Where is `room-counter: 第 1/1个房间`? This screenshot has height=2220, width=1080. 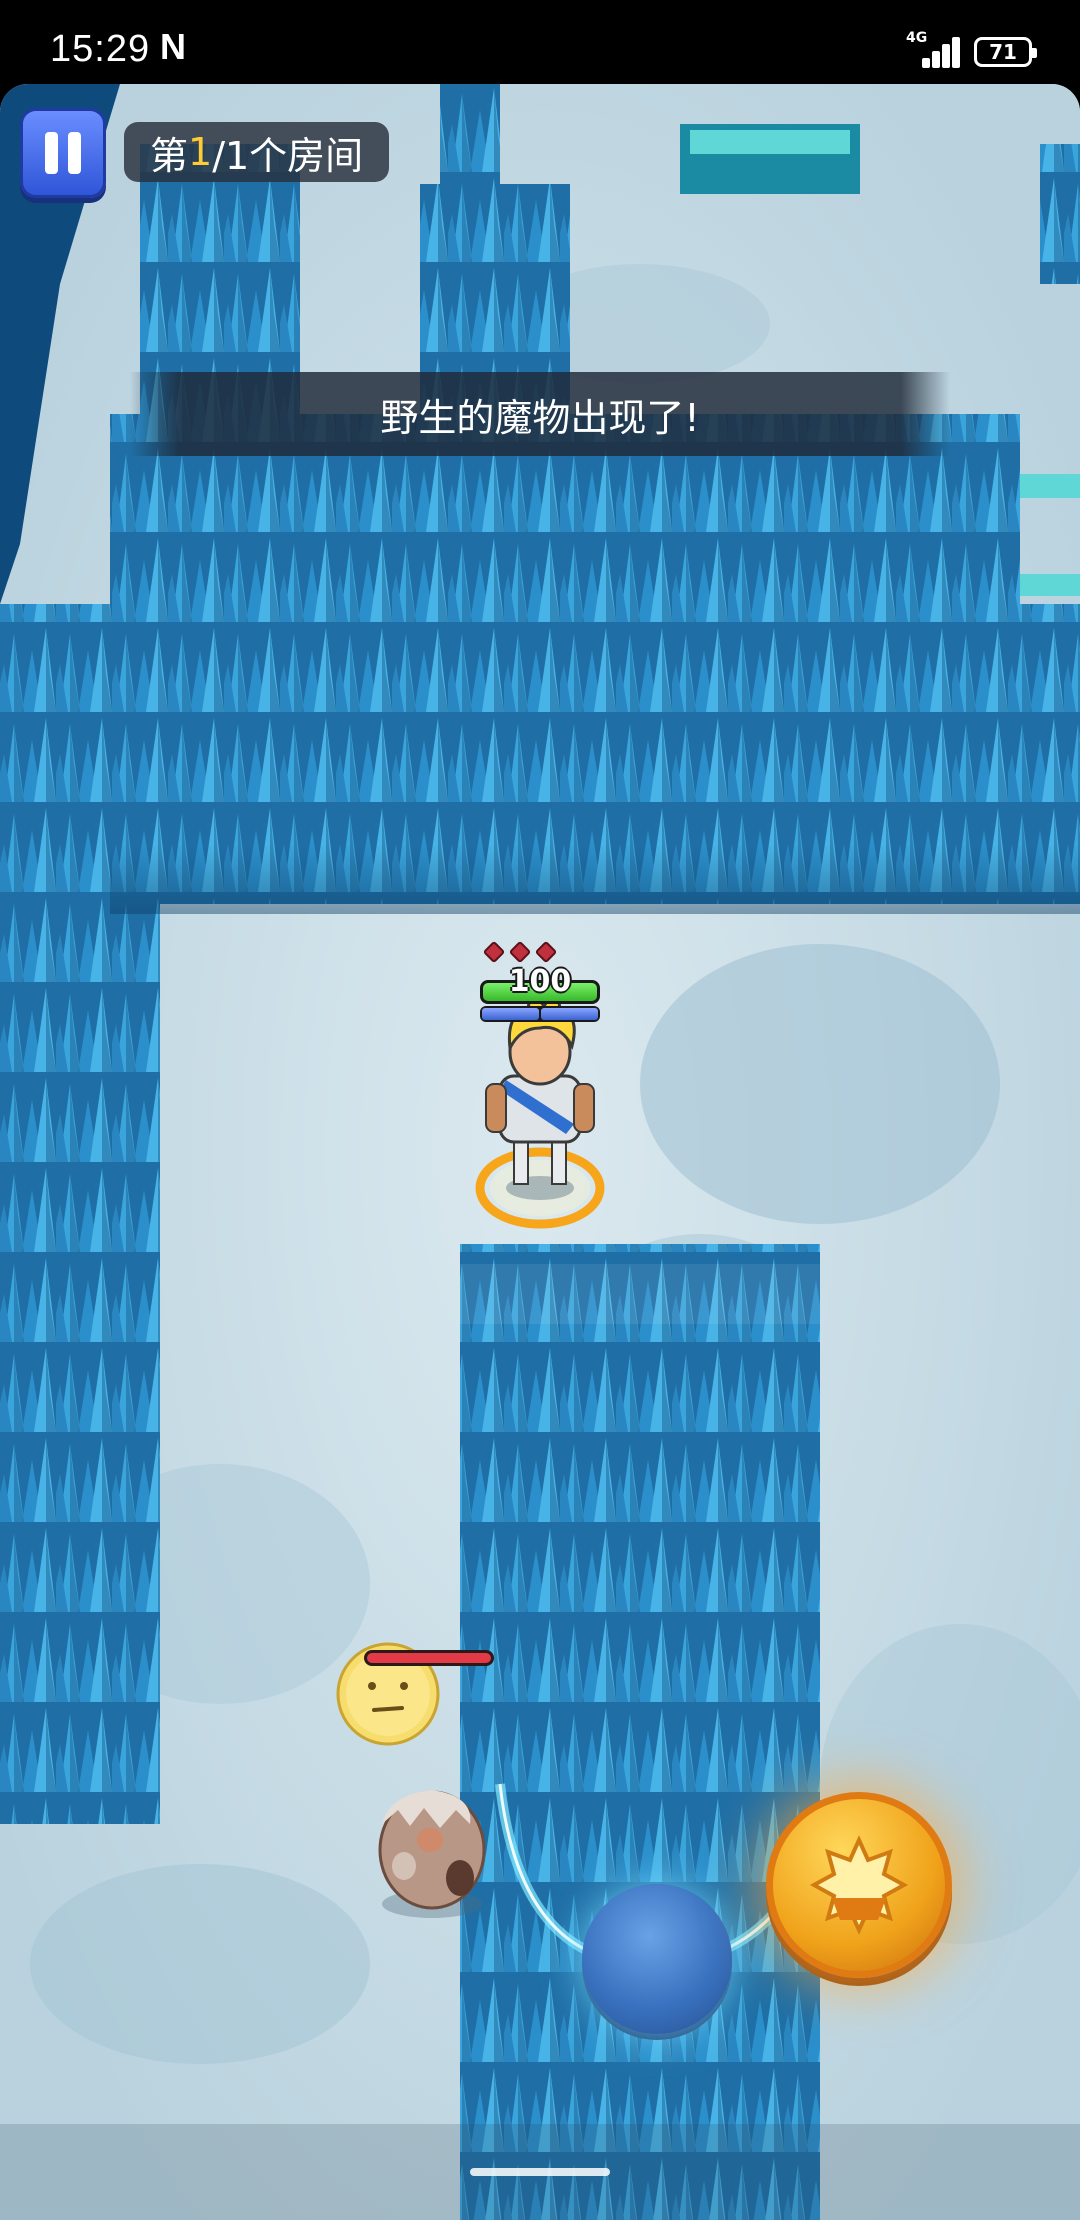
room-counter: 第 1/1个房间 is located at coordinates (257, 152).